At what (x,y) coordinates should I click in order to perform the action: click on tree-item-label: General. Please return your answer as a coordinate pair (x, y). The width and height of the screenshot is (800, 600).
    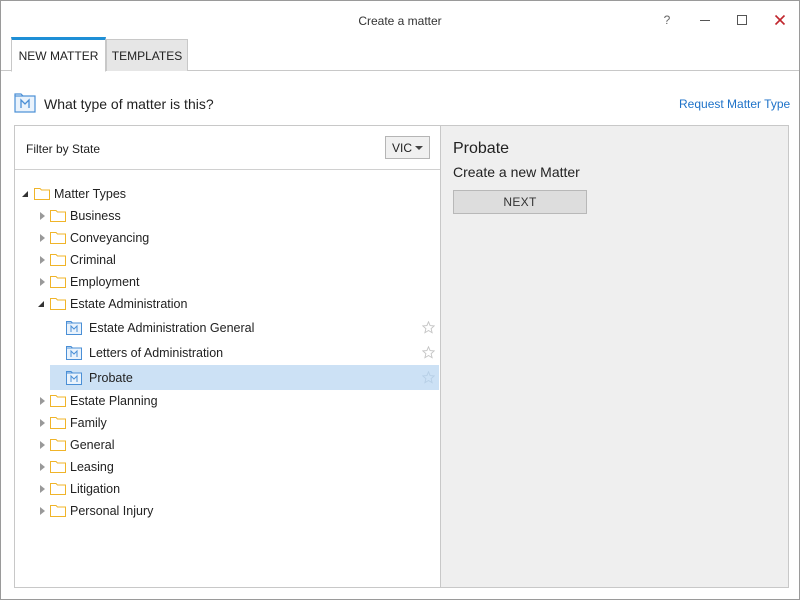
    Looking at the image, I should click on (92, 445).